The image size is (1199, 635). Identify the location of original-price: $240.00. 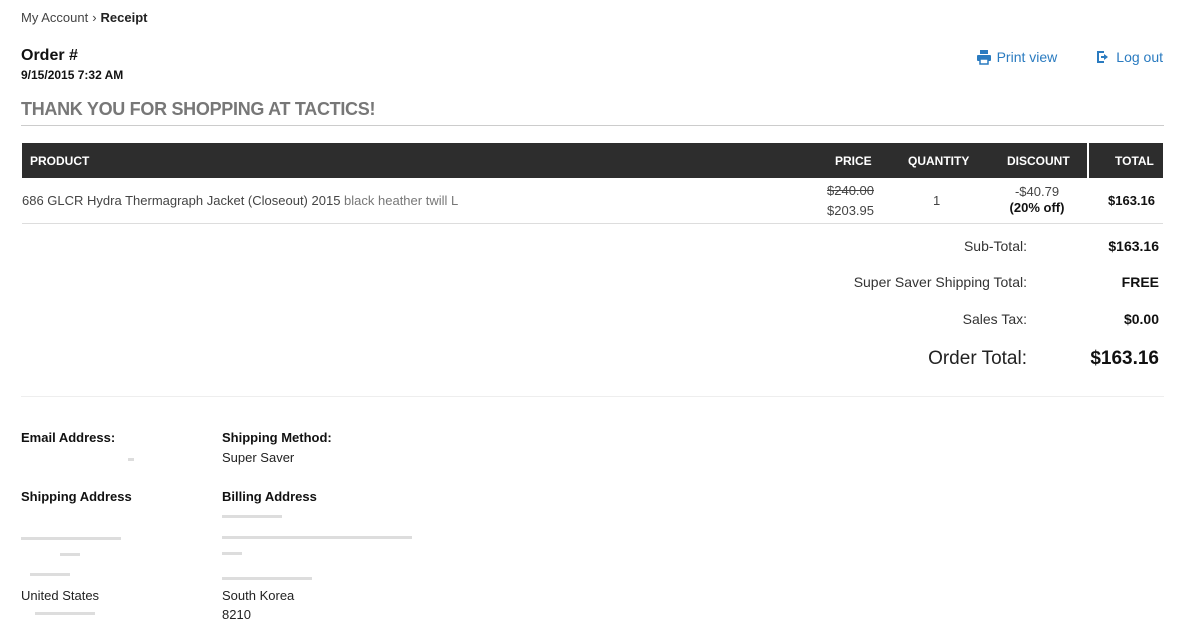
(850, 190).